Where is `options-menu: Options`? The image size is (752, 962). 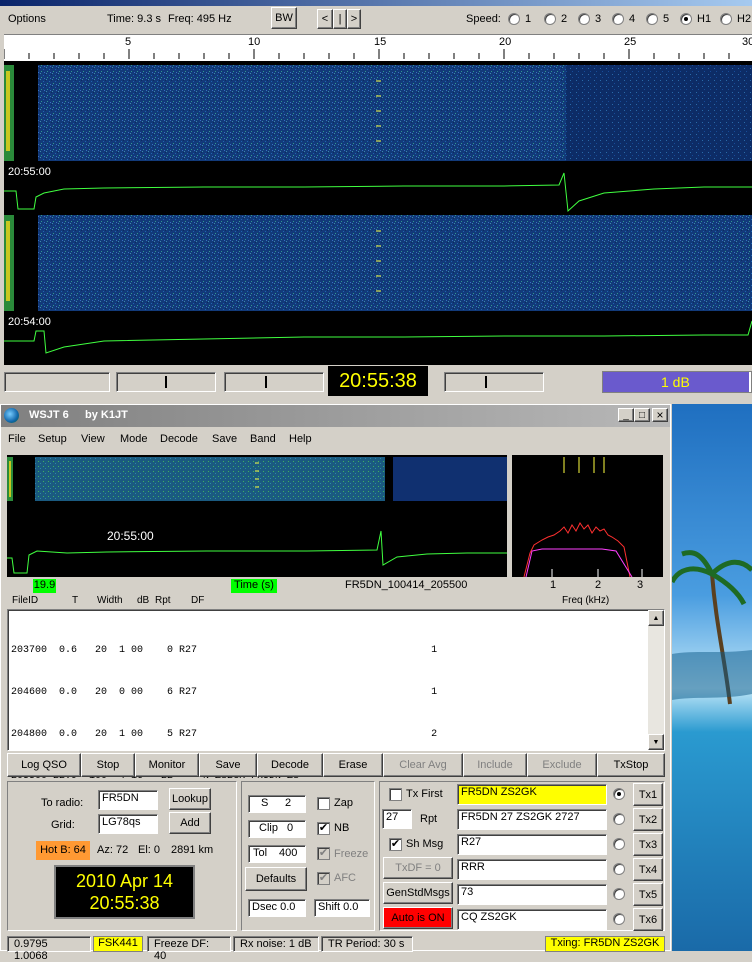
options-menu: Options is located at coordinates (27, 19).